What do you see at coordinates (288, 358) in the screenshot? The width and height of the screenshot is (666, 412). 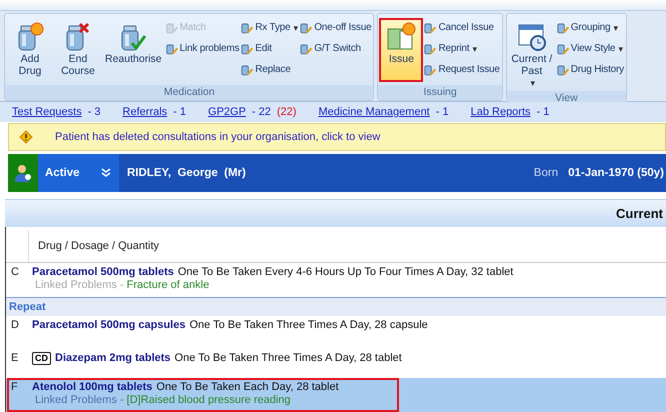 I see `dosage-text: One To Be Taken Three Times A Day, 28 tablet` at bounding box center [288, 358].